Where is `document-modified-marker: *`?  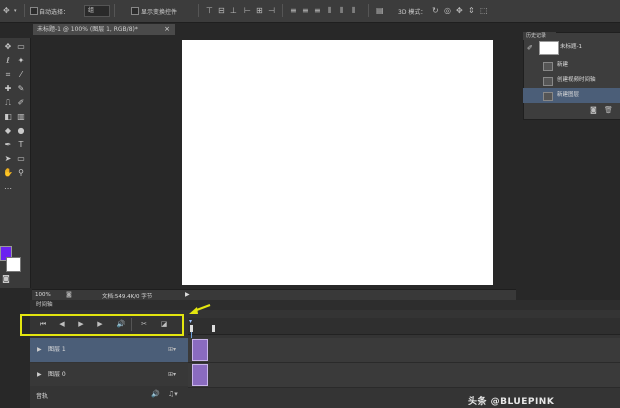
document-modified-marker: * is located at coordinates (136, 29).